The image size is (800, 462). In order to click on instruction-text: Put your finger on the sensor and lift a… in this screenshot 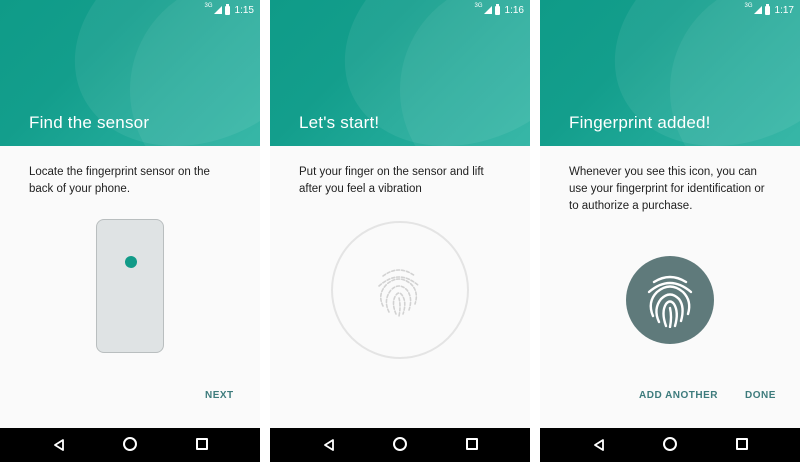, I will do `click(391, 180)`.